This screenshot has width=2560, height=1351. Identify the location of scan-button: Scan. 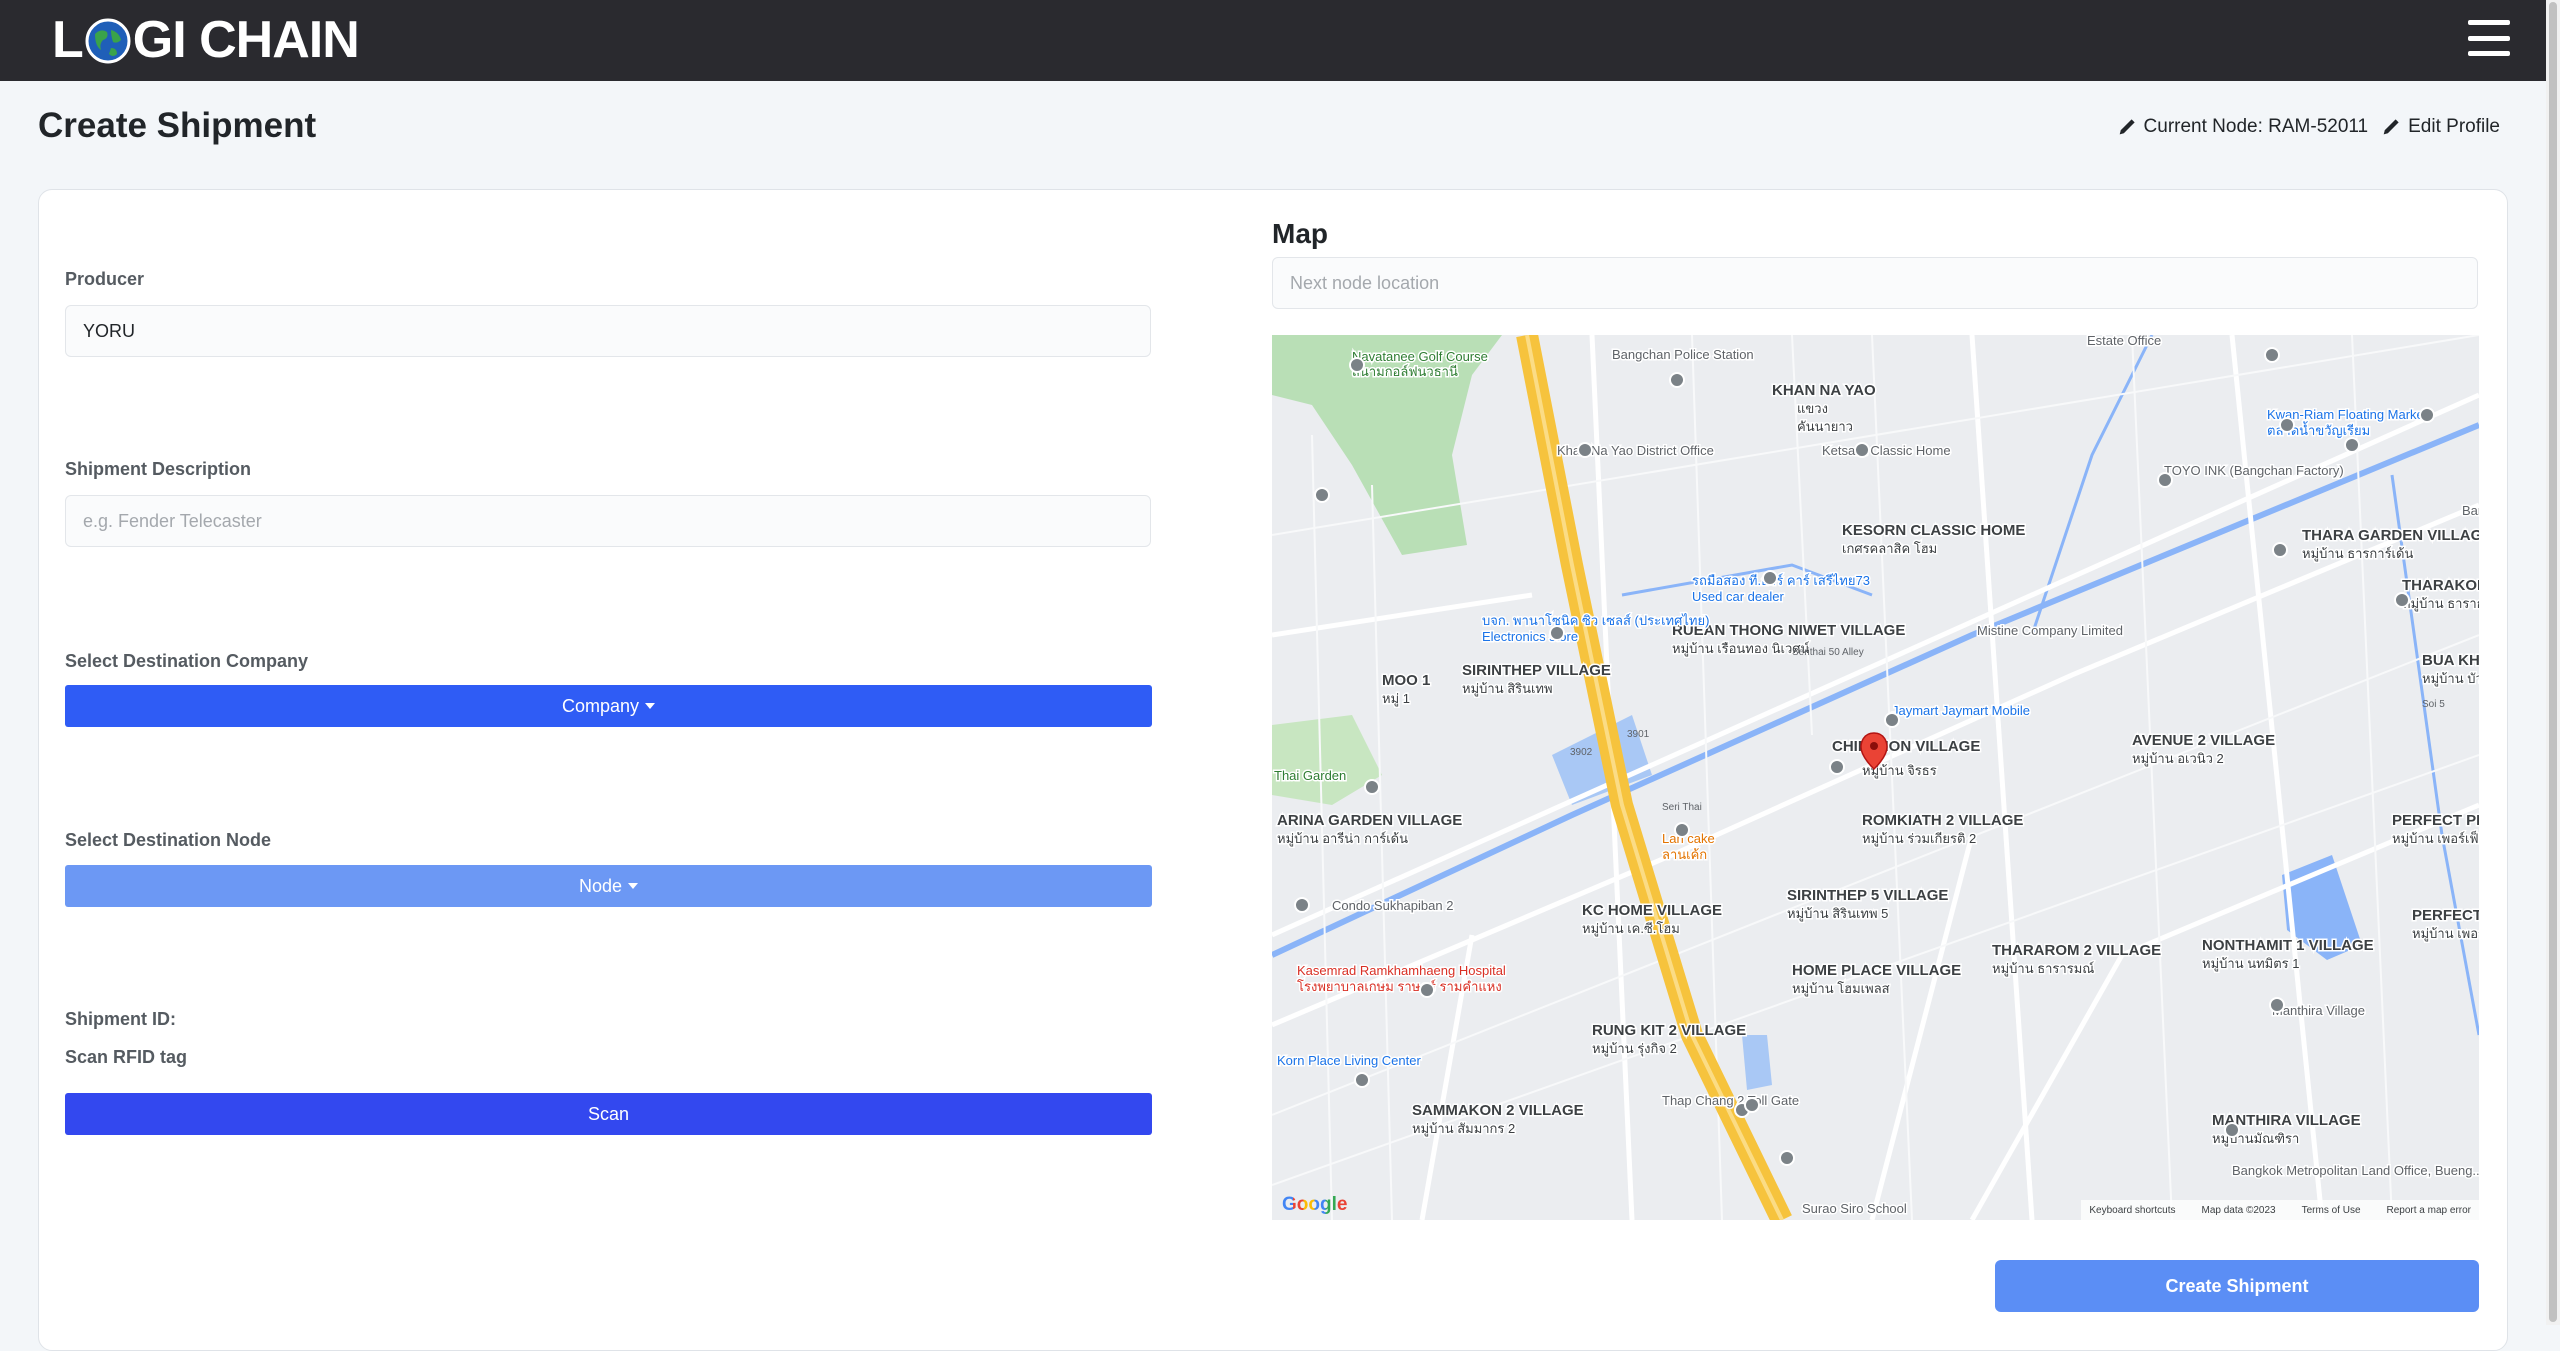
(608, 1114).